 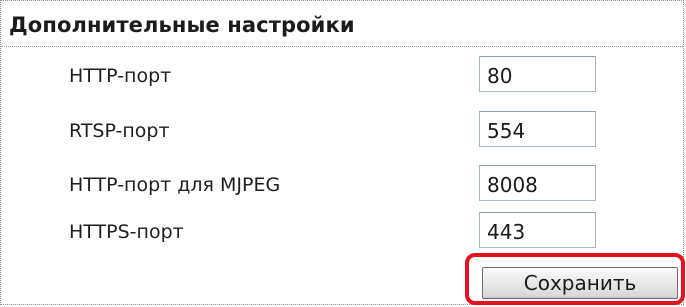 I want to click on mjpeg-http-port-row: HTTP-порт для MJPEG, so click(x=342, y=185).